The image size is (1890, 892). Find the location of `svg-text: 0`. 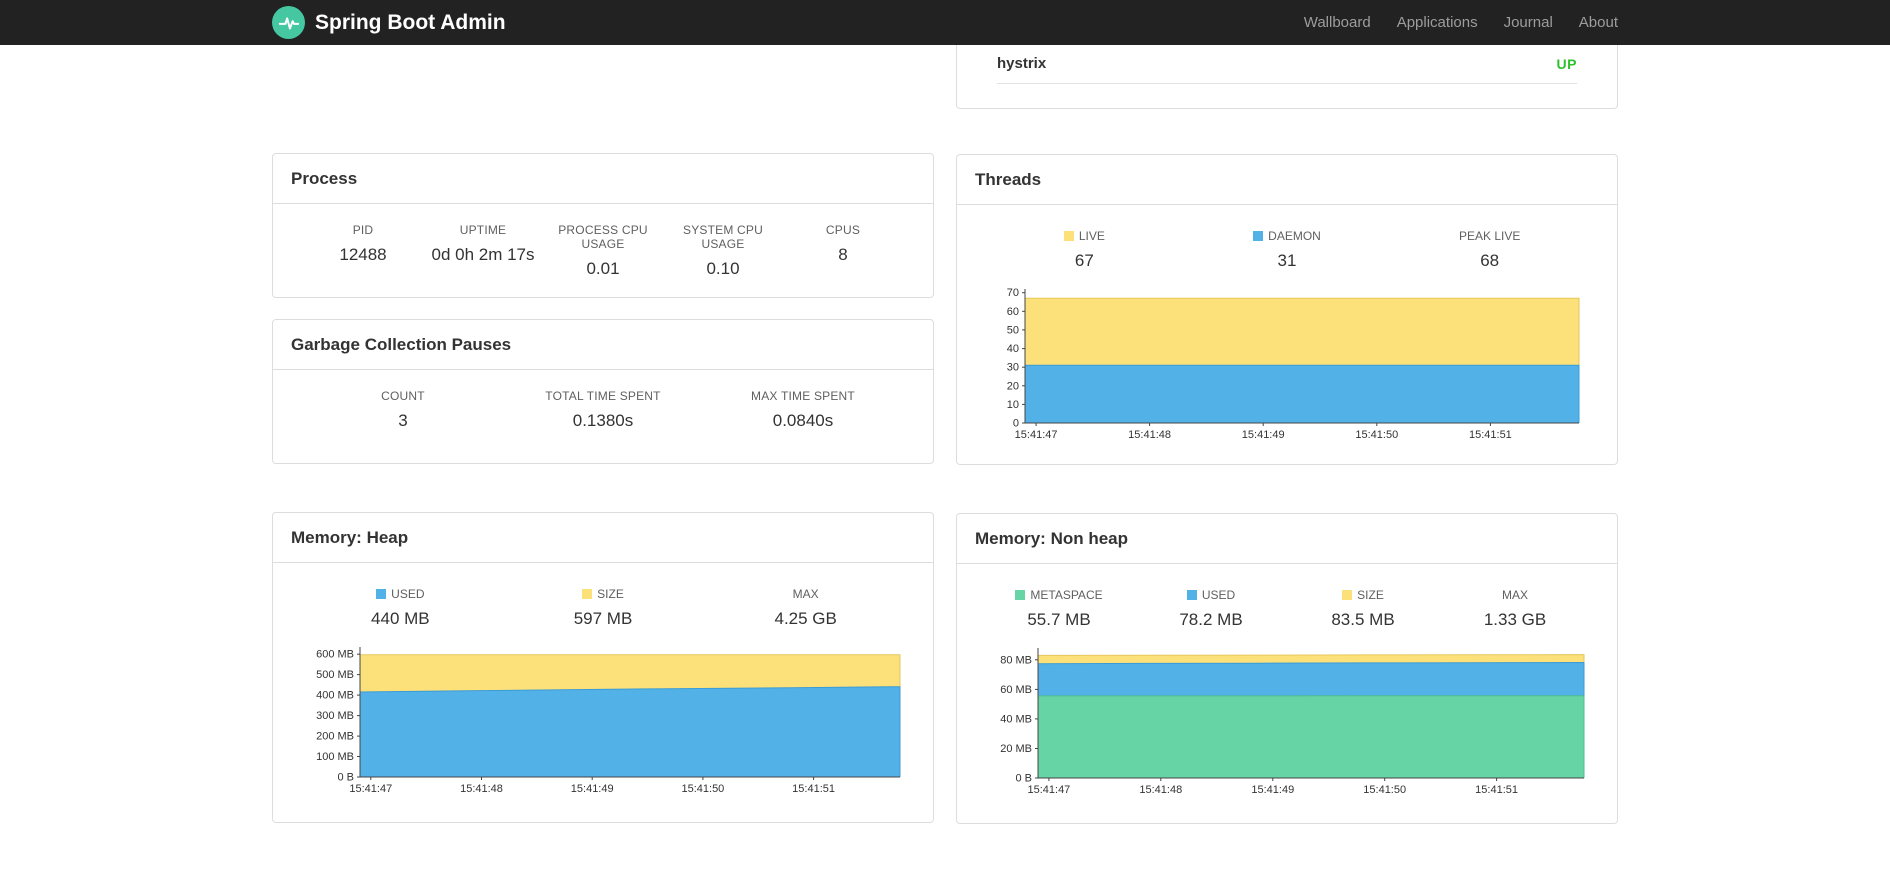

svg-text: 0 is located at coordinates (1016, 424).